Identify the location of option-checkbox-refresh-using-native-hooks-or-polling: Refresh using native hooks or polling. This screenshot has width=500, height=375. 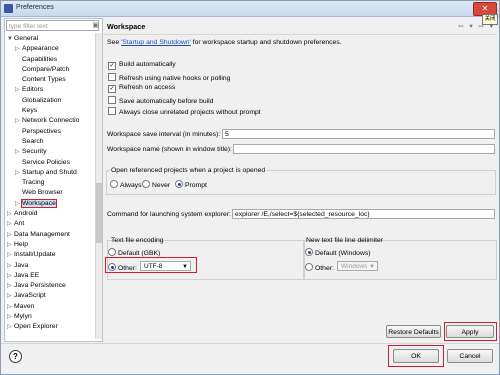
(169, 77).